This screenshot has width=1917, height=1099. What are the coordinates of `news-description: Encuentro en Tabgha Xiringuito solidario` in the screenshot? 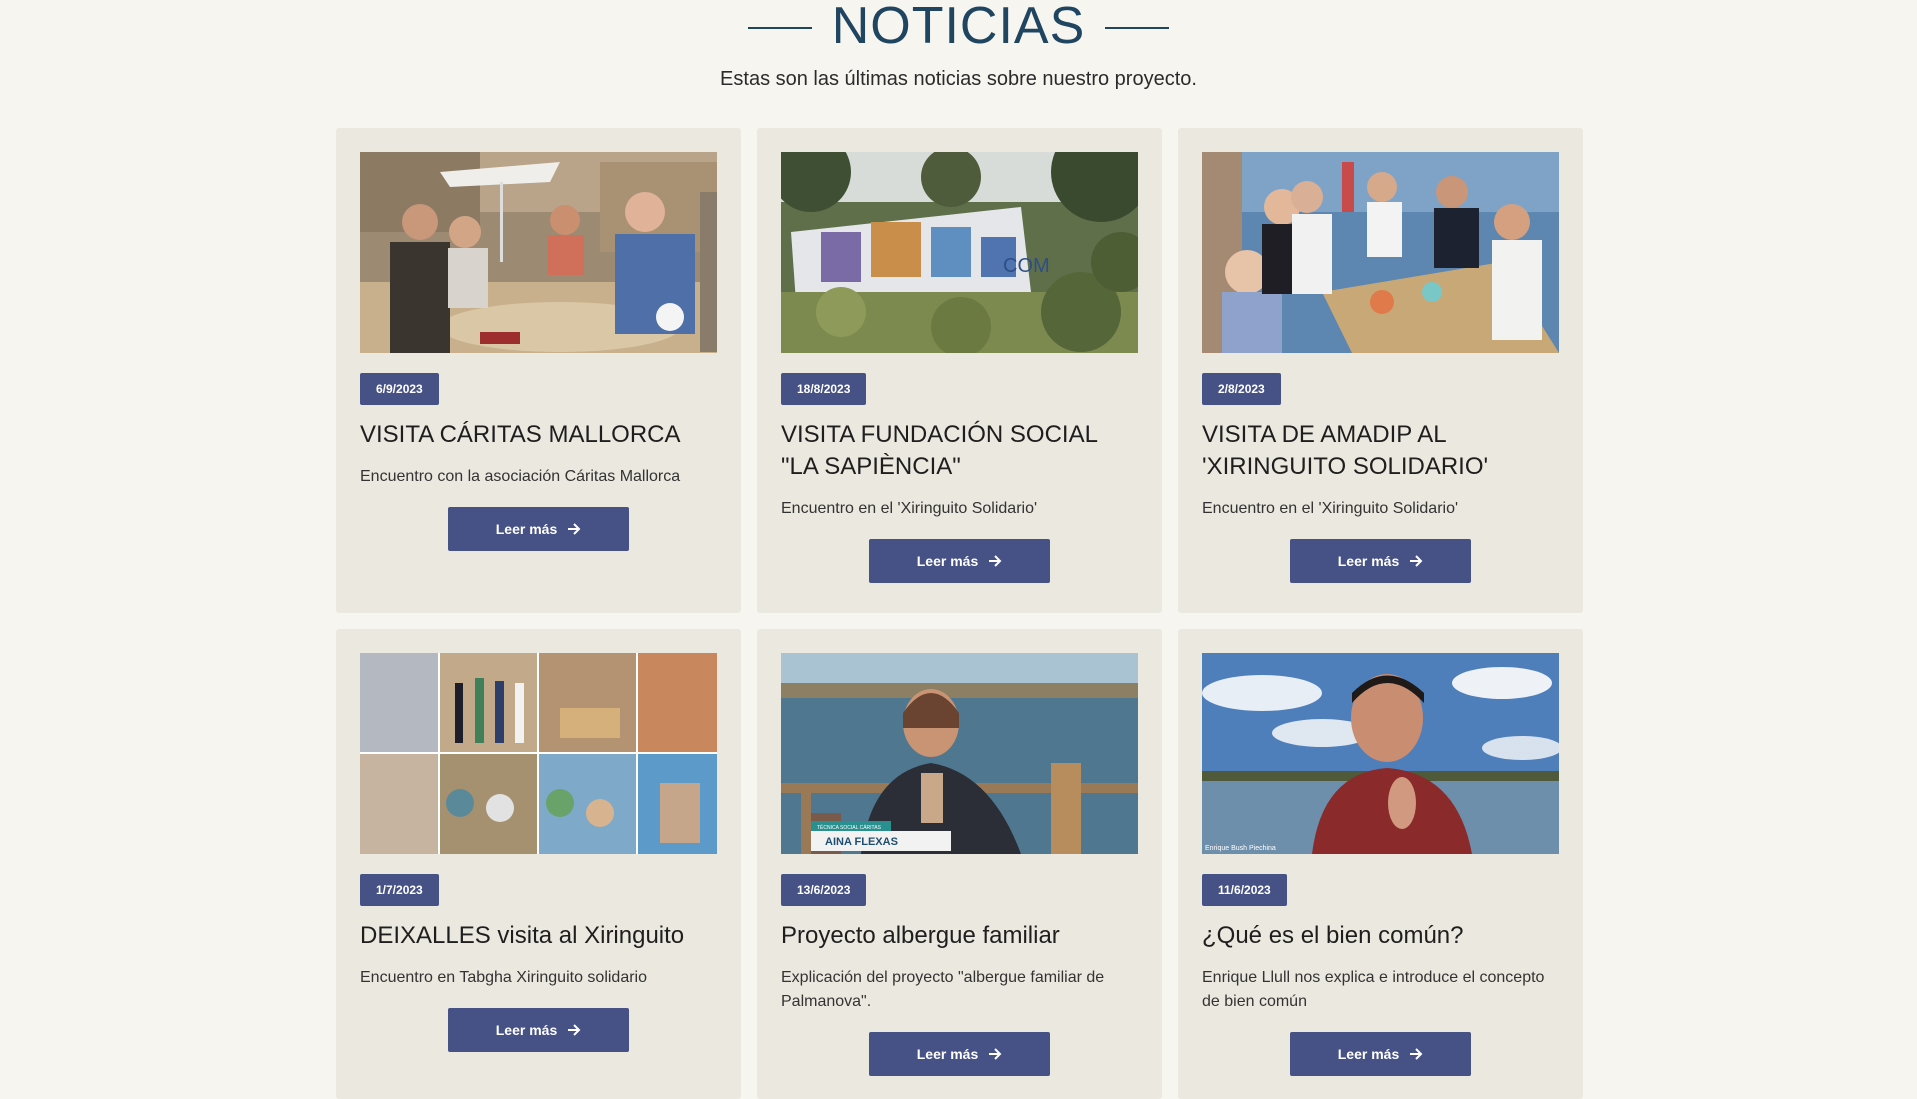 It's located at (504, 977).